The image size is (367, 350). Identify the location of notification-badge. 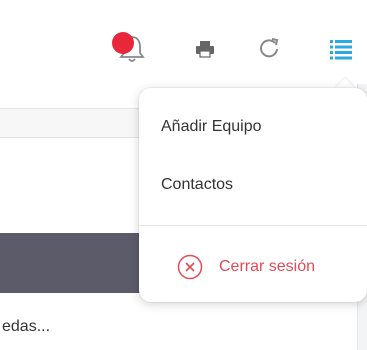
(123, 43).